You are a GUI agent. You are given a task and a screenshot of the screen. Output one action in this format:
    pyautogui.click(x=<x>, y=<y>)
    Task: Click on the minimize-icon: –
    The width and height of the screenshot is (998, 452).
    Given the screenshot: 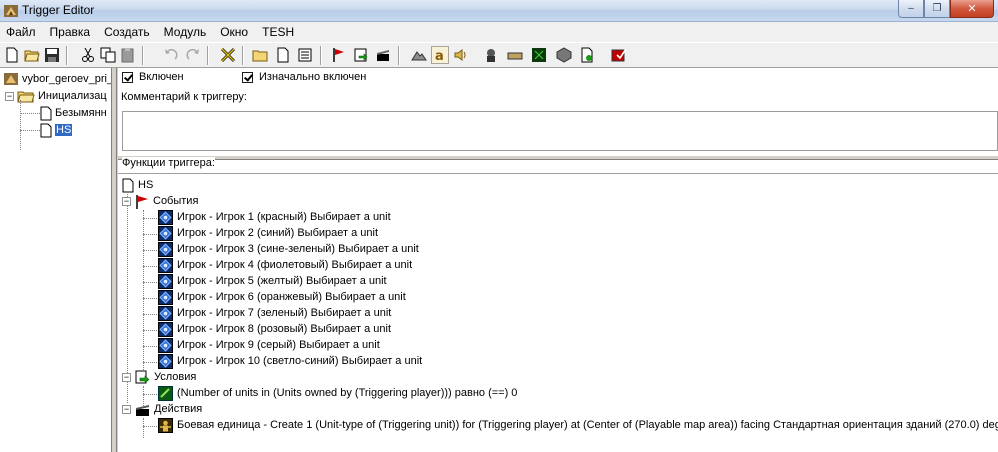 What is the action you would take?
    pyautogui.click(x=911, y=8)
    